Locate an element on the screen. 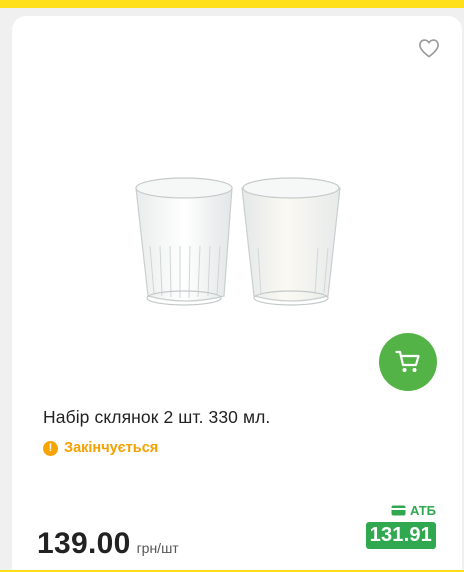 The width and height of the screenshot is (464, 572). price-unit: грн/шт is located at coordinates (157, 548).